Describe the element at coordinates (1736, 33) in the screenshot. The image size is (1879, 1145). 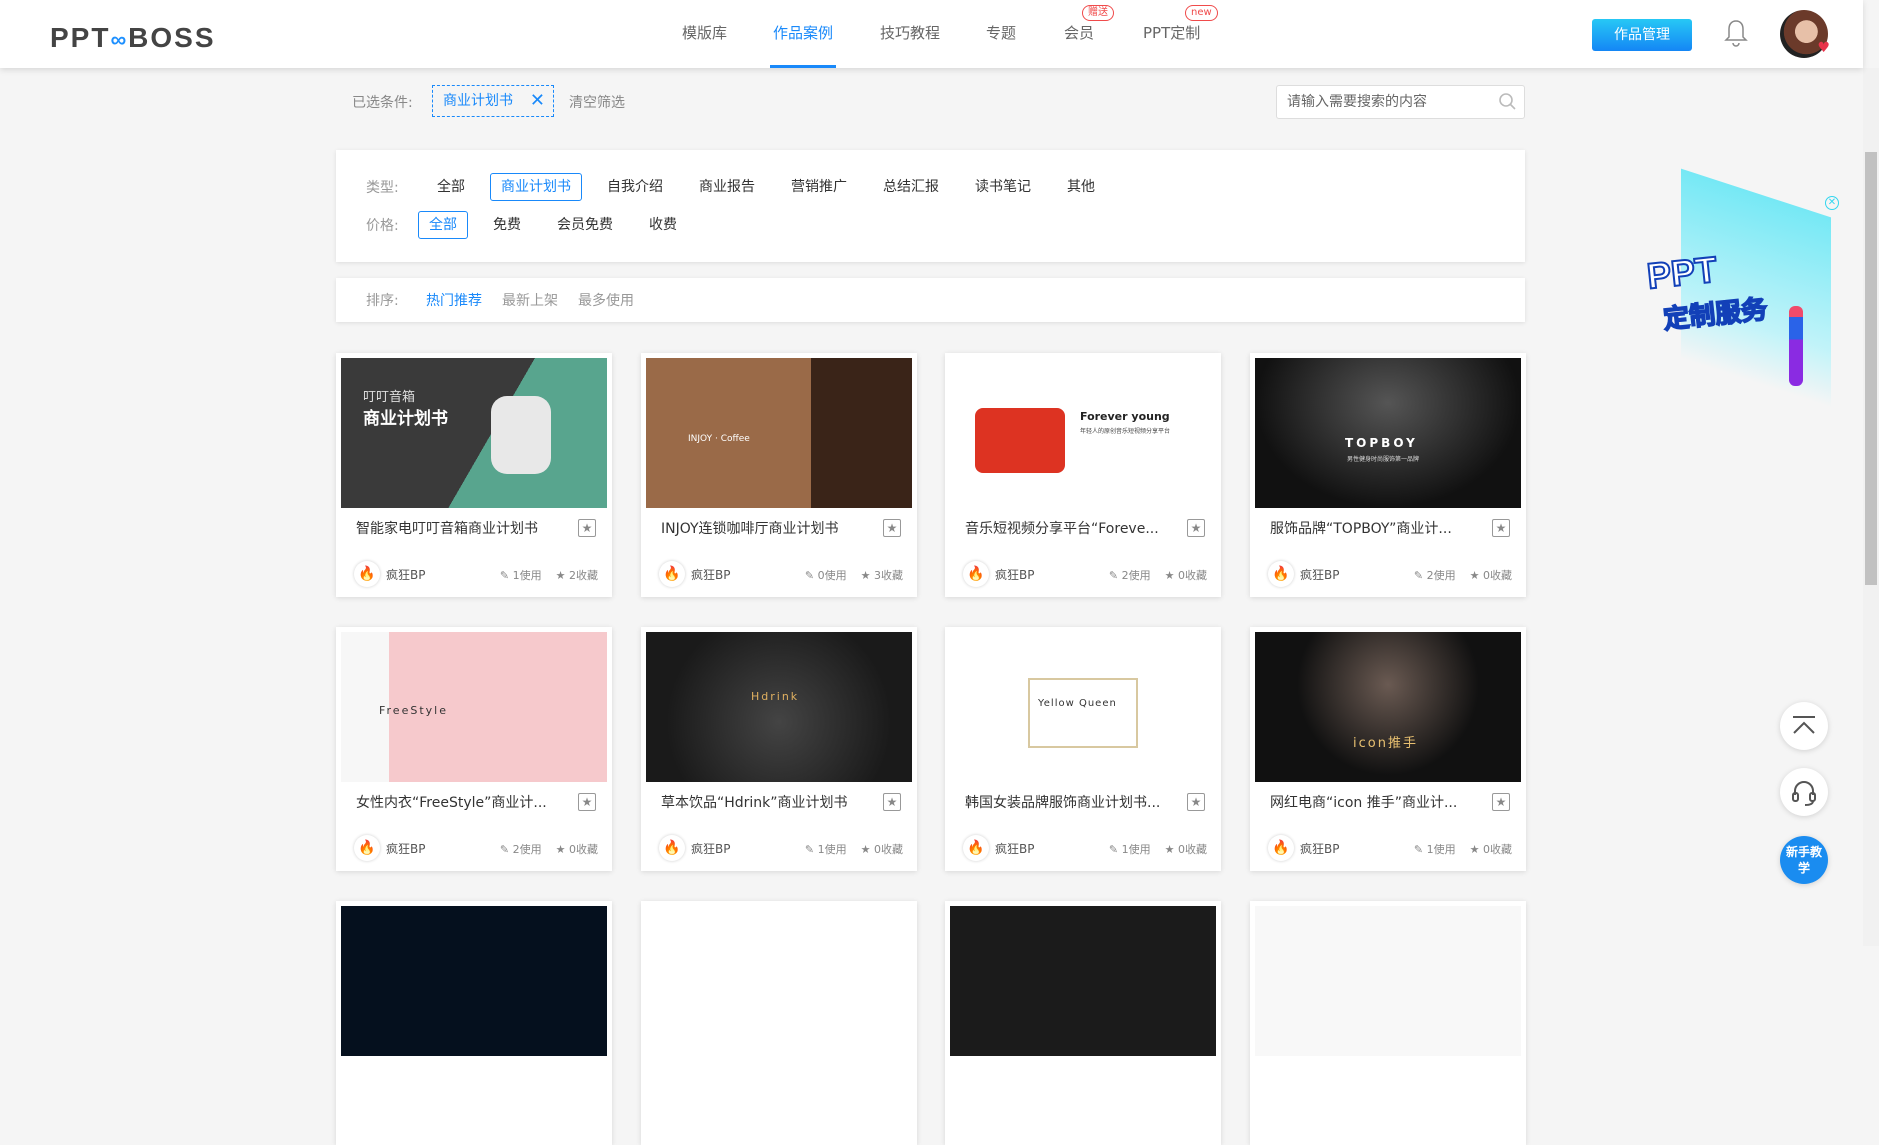
I see `bell-icon` at that location.